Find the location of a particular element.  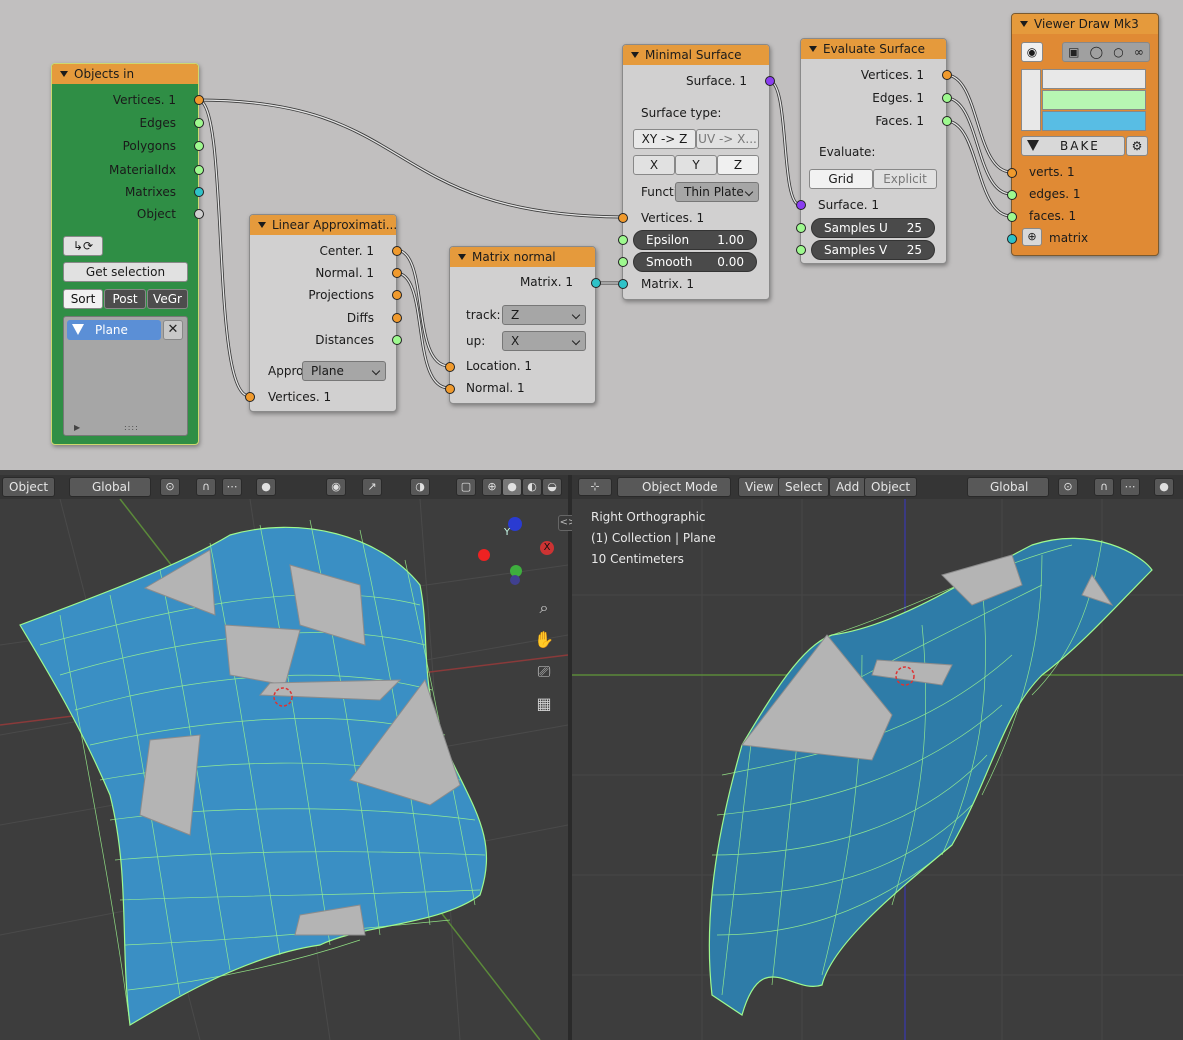

editor-type-icon: ⊹ is located at coordinates (595, 487).